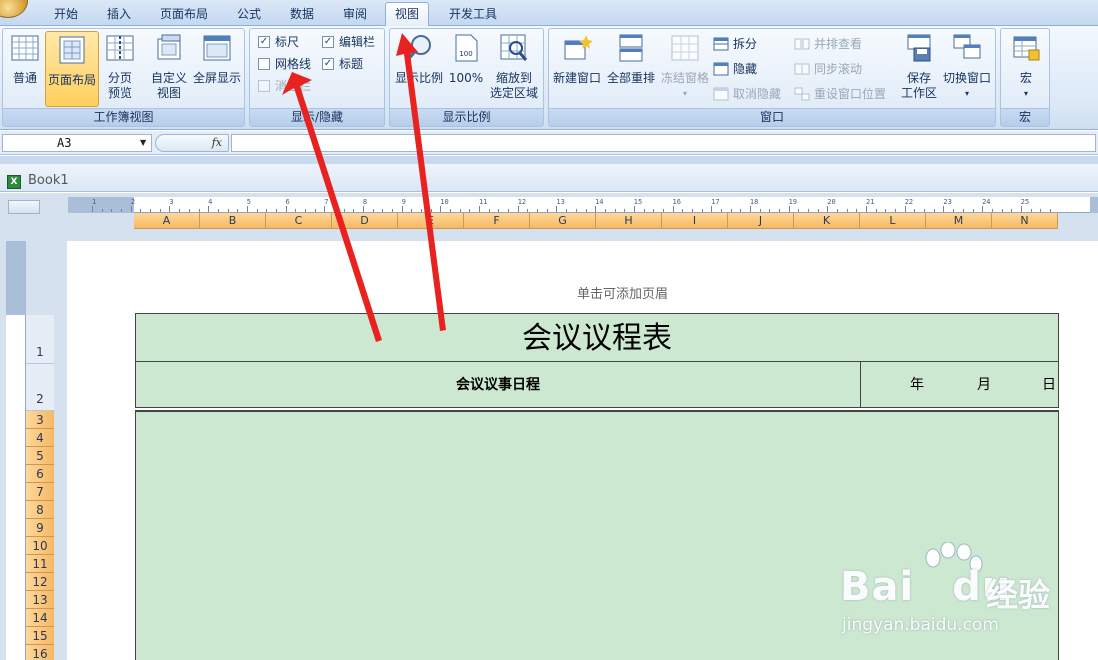 Image resolution: width=1098 pixels, height=660 pixels. I want to click on row-header: 6, so click(40, 474).